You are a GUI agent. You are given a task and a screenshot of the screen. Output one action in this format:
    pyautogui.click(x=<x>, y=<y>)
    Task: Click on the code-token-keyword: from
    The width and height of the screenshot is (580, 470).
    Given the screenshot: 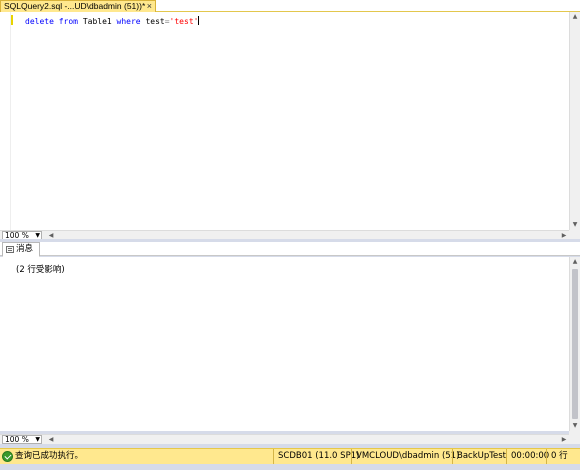 What is the action you would take?
    pyautogui.click(x=68, y=21)
    